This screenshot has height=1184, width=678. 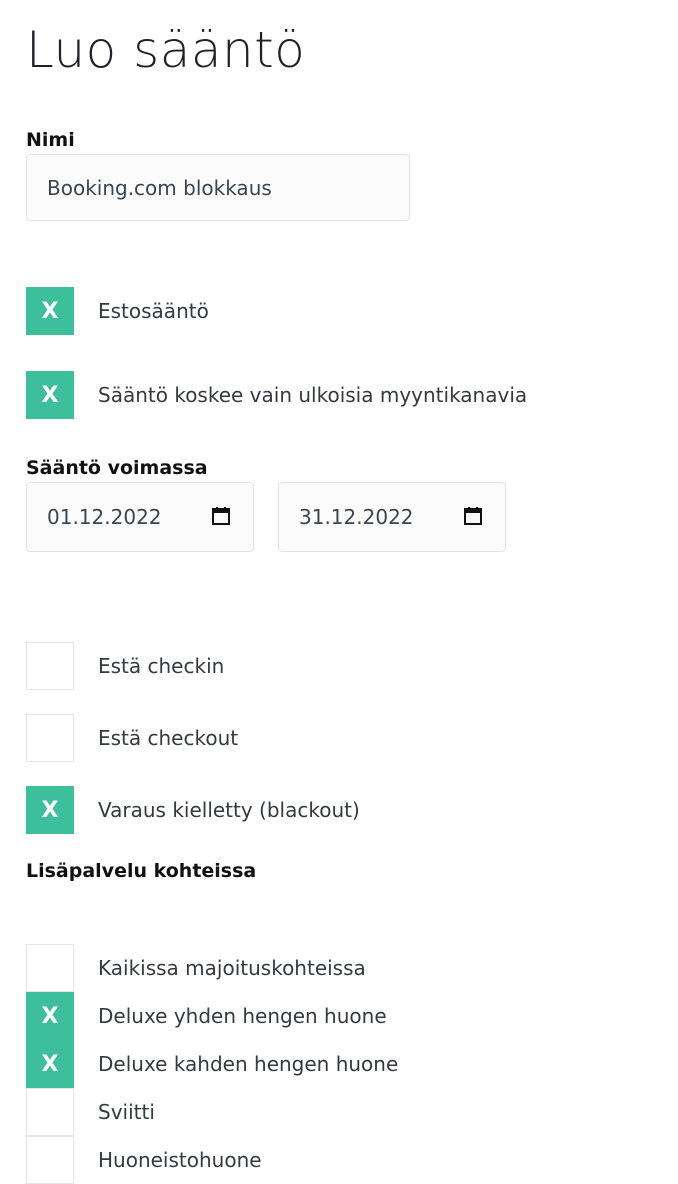 I want to click on block-checkin-checkbox, so click(x=50, y=666).